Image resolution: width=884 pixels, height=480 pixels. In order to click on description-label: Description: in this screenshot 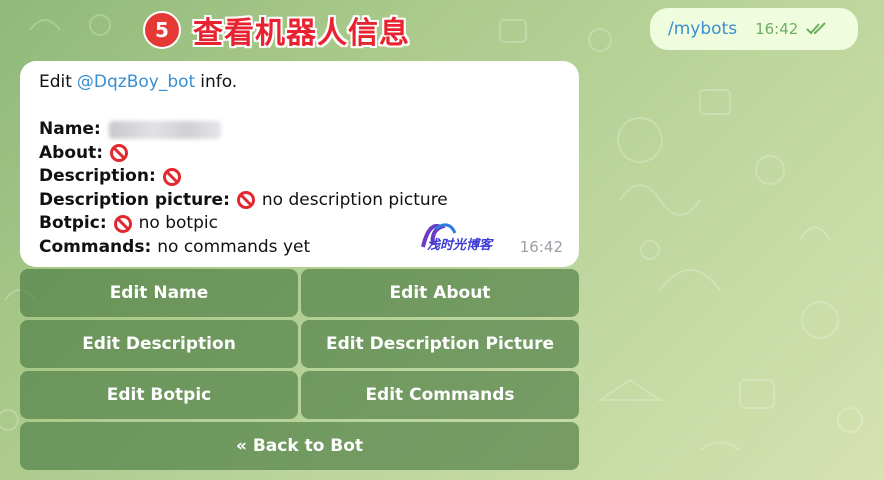, I will do `click(97, 176)`.